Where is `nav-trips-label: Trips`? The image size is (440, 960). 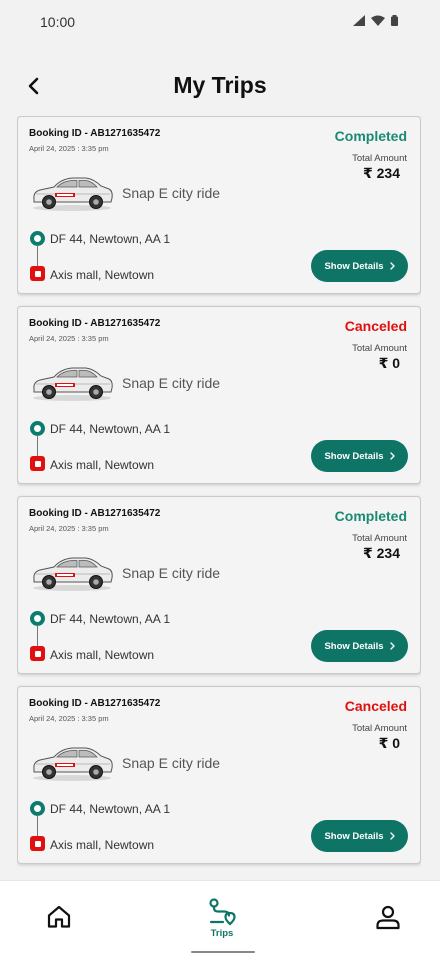 nav-trips-label: Trips is located at coordinates (222, 933).